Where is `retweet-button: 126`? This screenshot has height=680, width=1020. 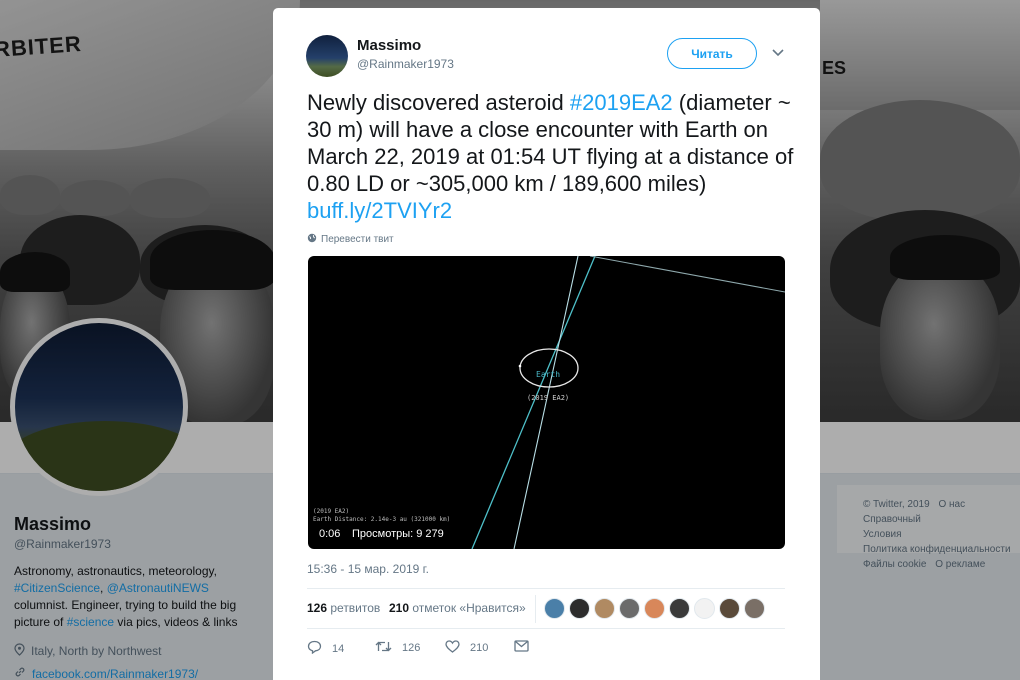 retweet-button: 126 is located at coordinates (397, 648).